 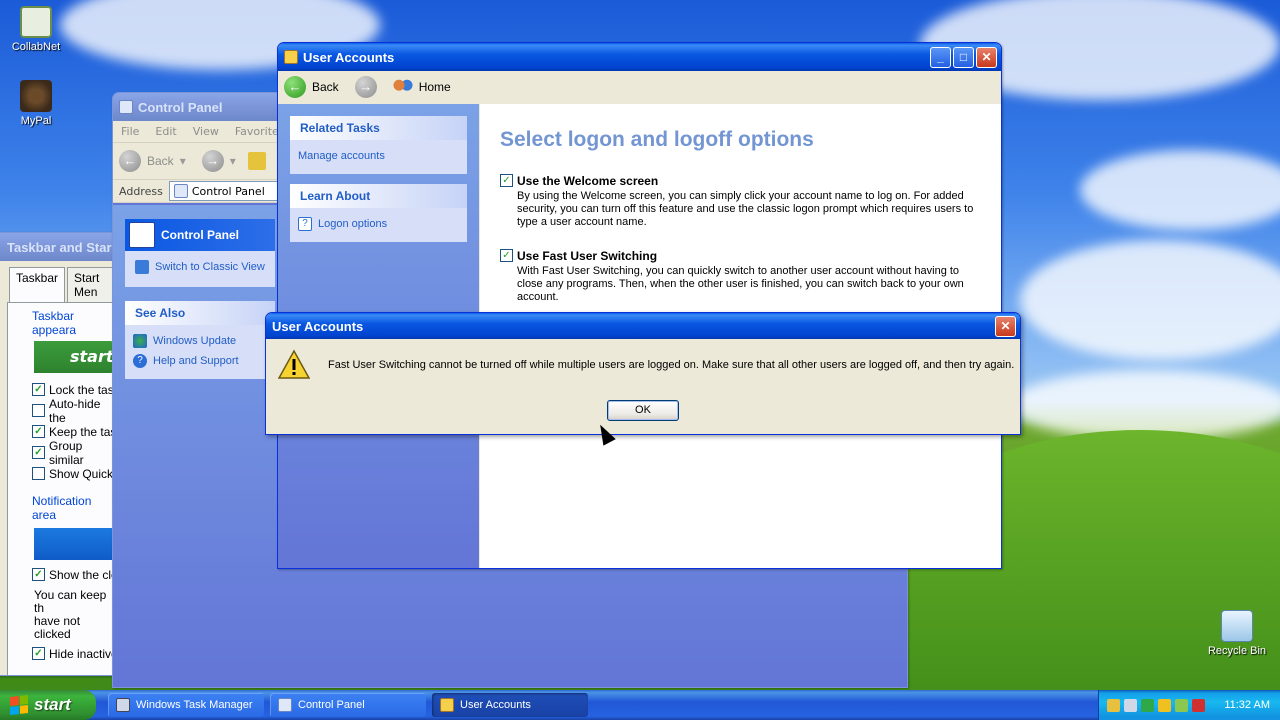 I want to click on desktop-icon-collabnet: CollabNet, so click(x=36, y=29).